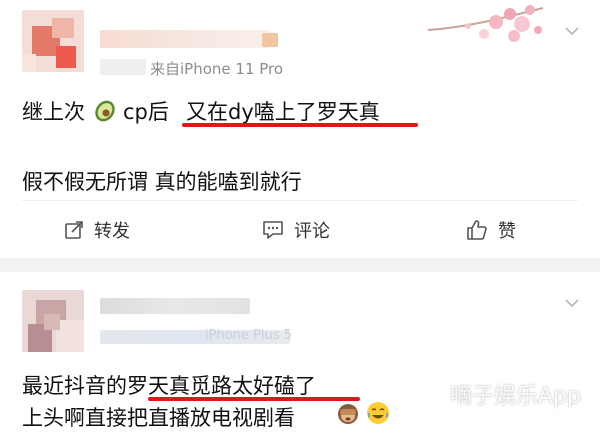 The width and height of the screenshot is (600, 439). What do you see at coordinates (283, 112) in the screenshot?
I see `post-text-line1-highlight: 又在dy嗑上了罗天真` at bounding box center [283, 112].